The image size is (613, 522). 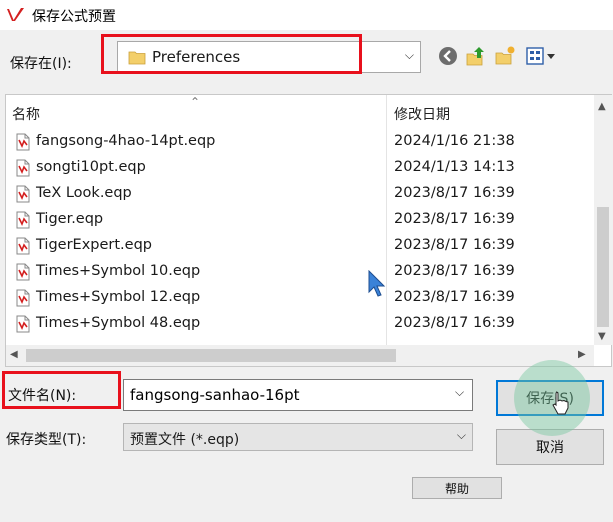 I want to click on view-menu-icon, so click(x=540, y=56).